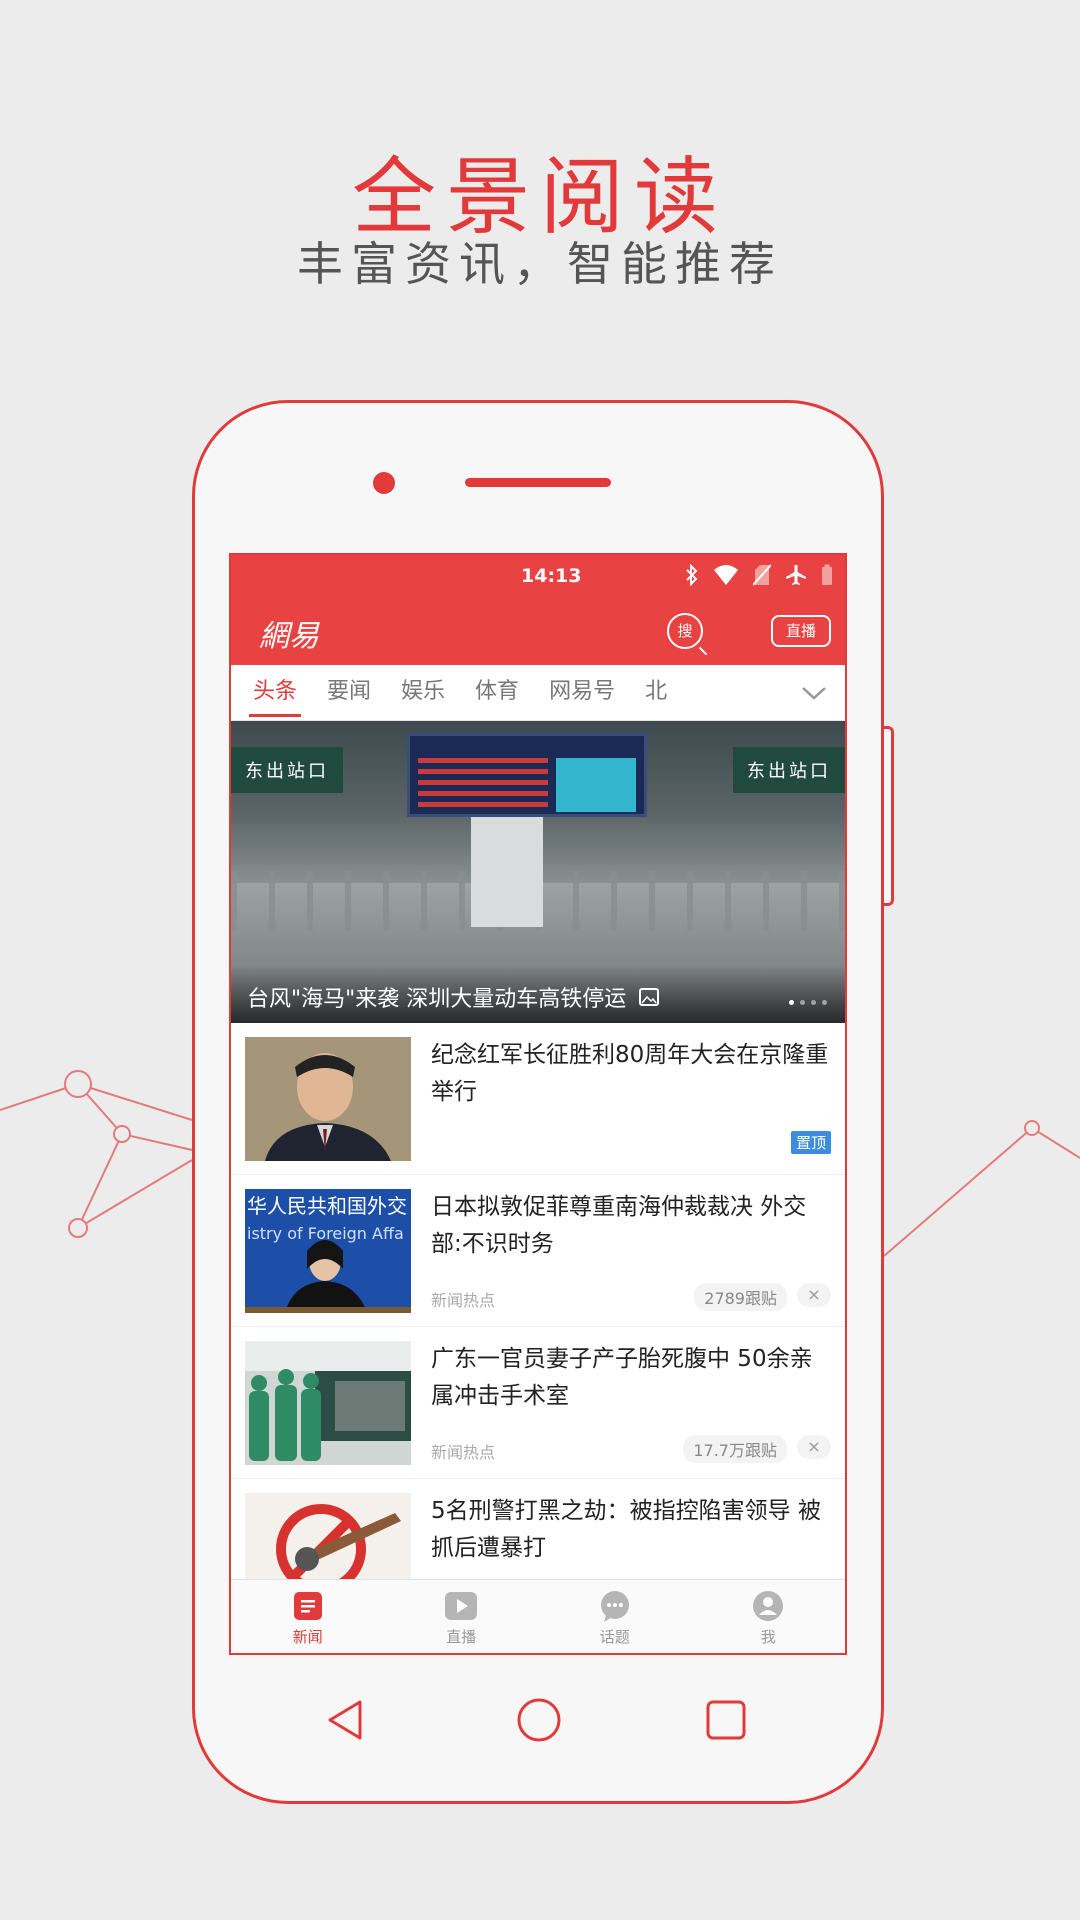 The image size is (1080, 1920). Describe the element at coordinates (735, 1449) in the screenshot. I see `comment-count: 17.7万跟贴` at that location.